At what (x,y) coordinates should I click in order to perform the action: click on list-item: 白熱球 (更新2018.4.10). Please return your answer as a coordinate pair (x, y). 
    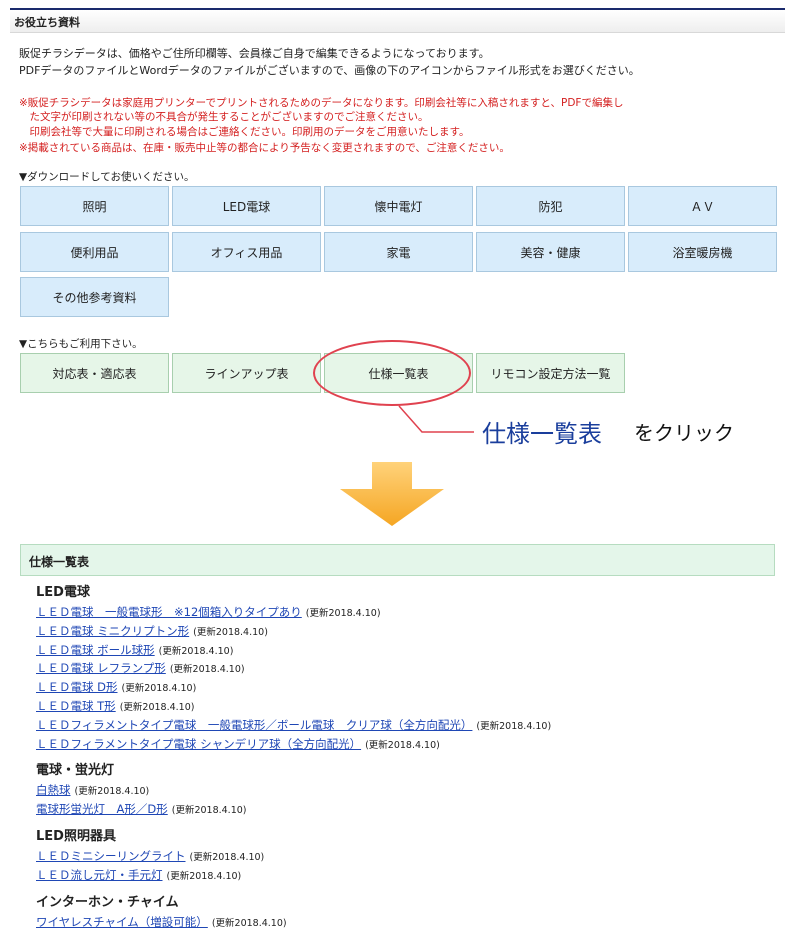
    Looking at the image, I should click on (396, 791).